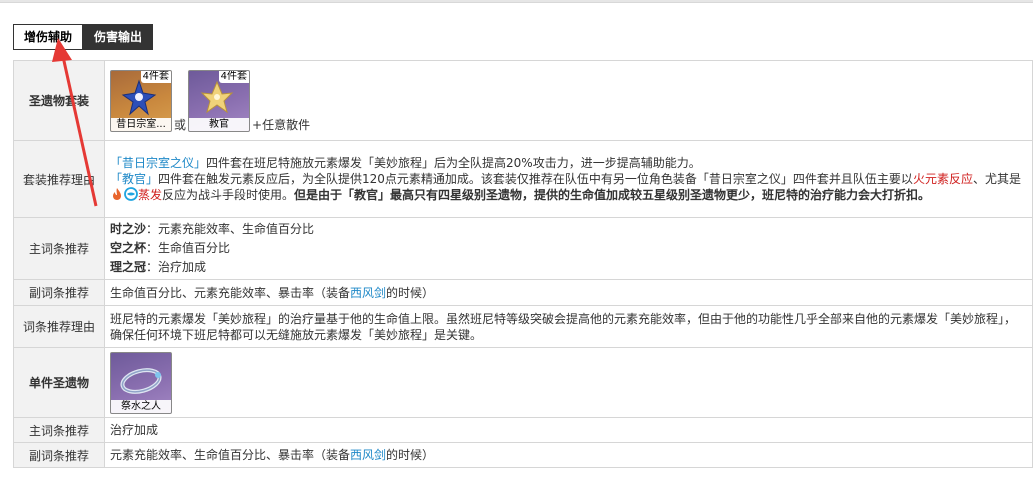 This screenshot has width=1033, height=486. I want to click on single-row: 单件圣遗物 祭水之人, so click(523, 382).